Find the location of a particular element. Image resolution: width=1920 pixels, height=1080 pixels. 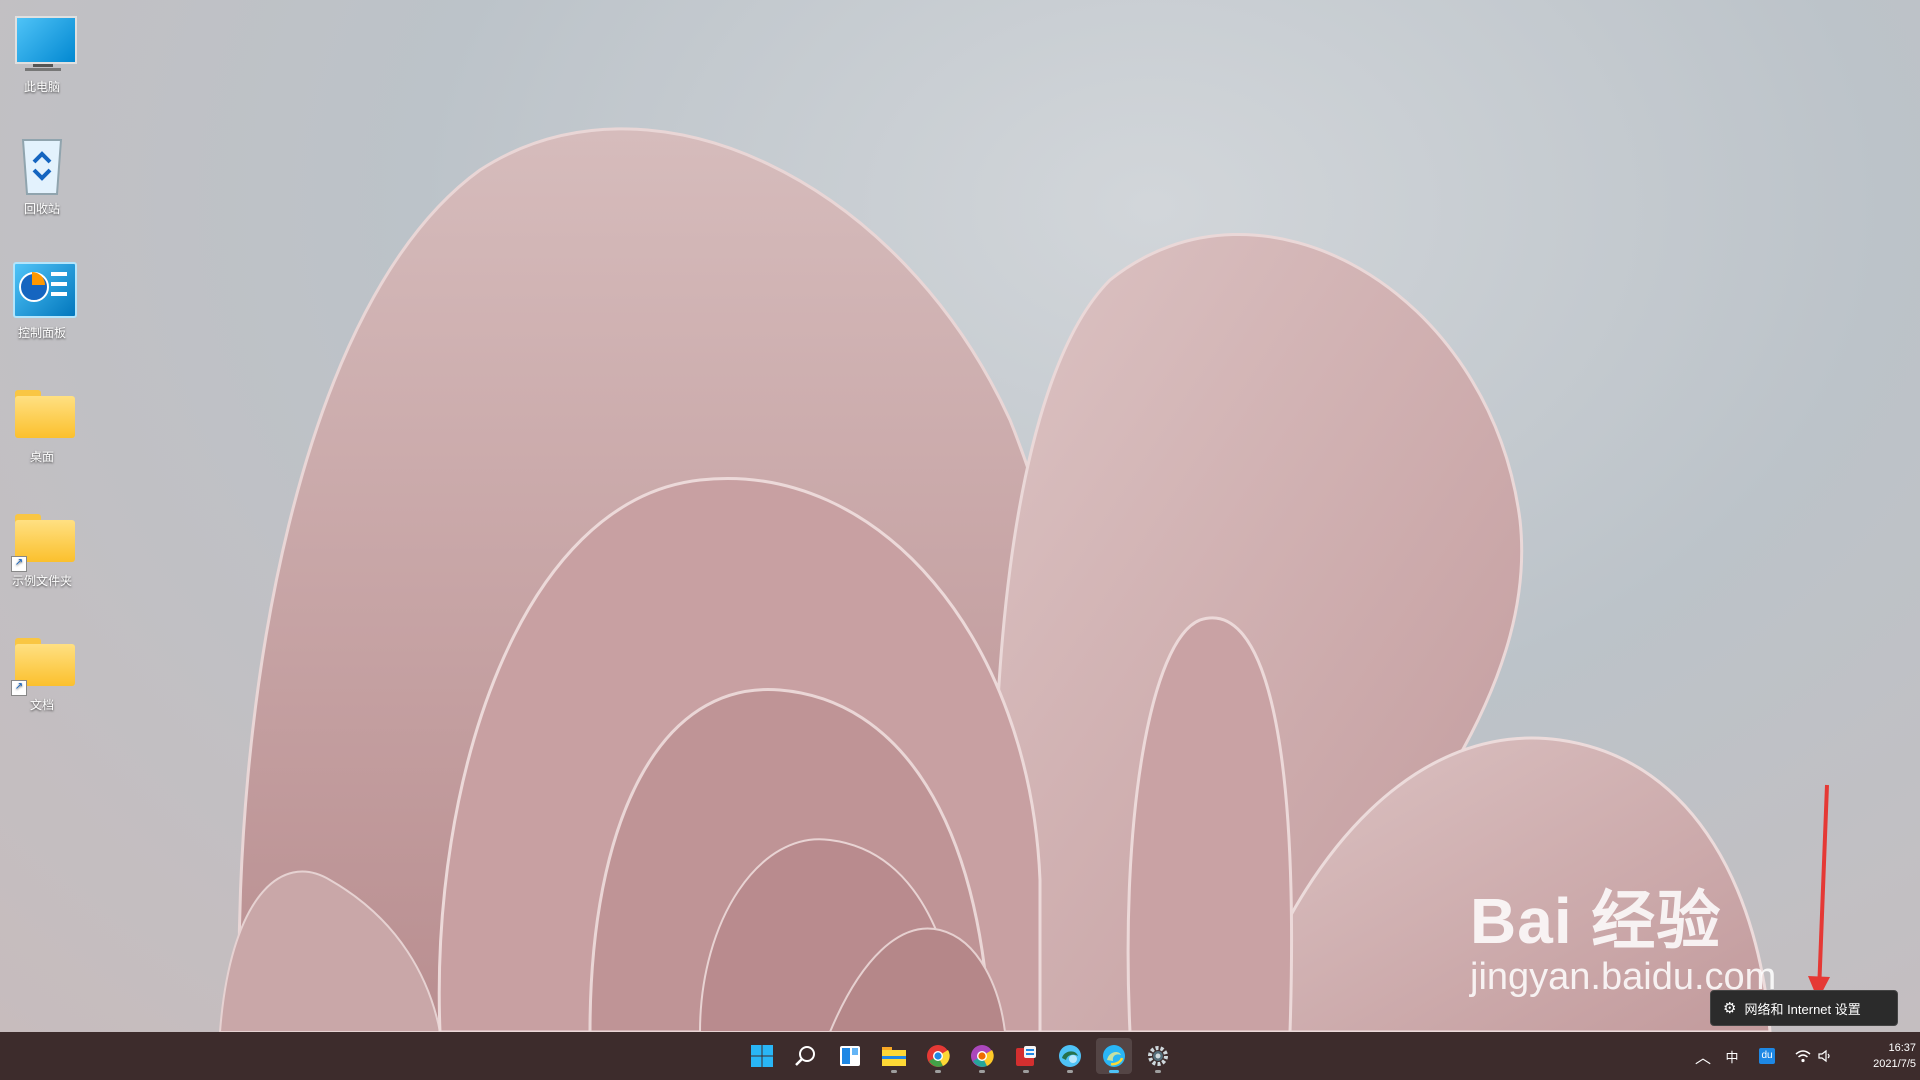

file-explorer-icon is located at coordinates (894, 1056).